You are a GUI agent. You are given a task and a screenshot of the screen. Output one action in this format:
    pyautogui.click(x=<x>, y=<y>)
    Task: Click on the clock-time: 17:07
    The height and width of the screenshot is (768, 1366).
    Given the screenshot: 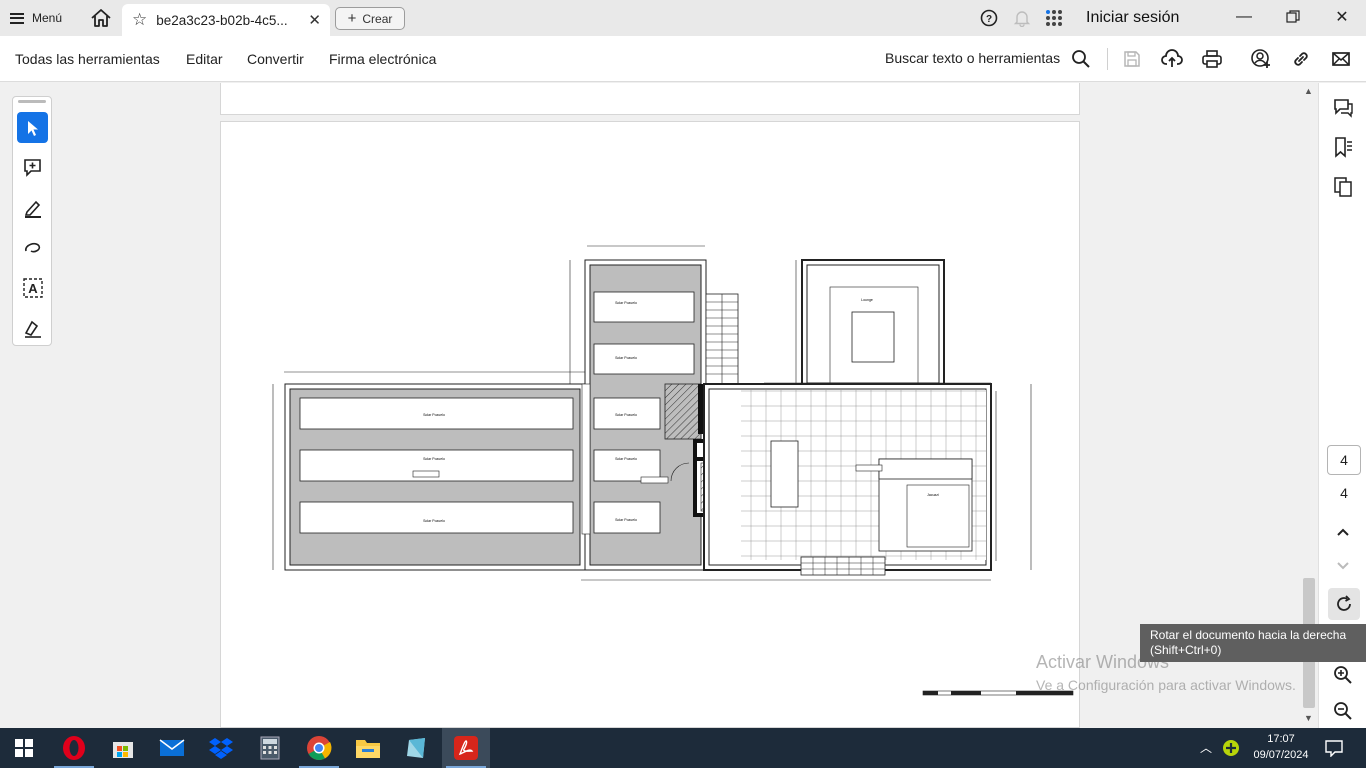 What is the action you would take?
    pyautogui.click(x=1281, y=739)
    